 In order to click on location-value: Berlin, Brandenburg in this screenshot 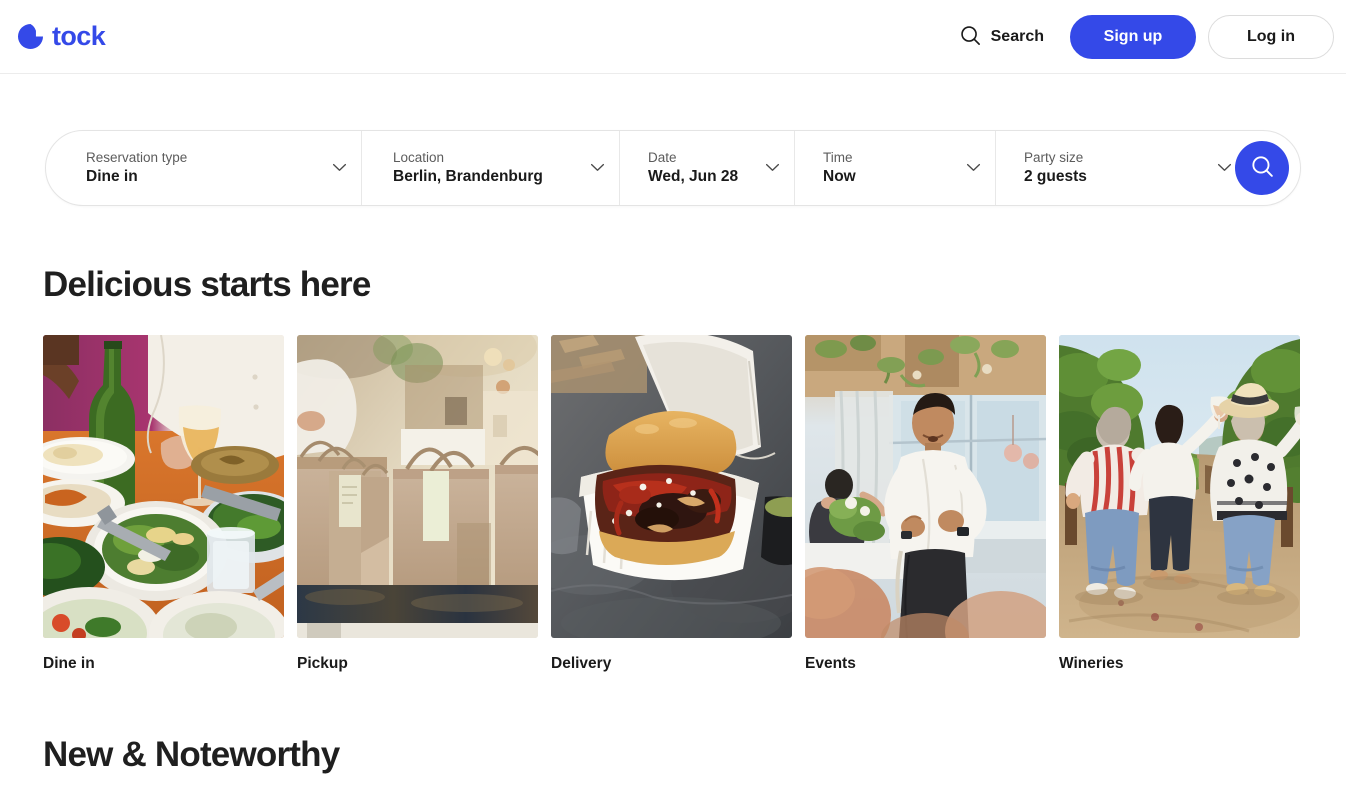, I will do `click(468, 177)`.